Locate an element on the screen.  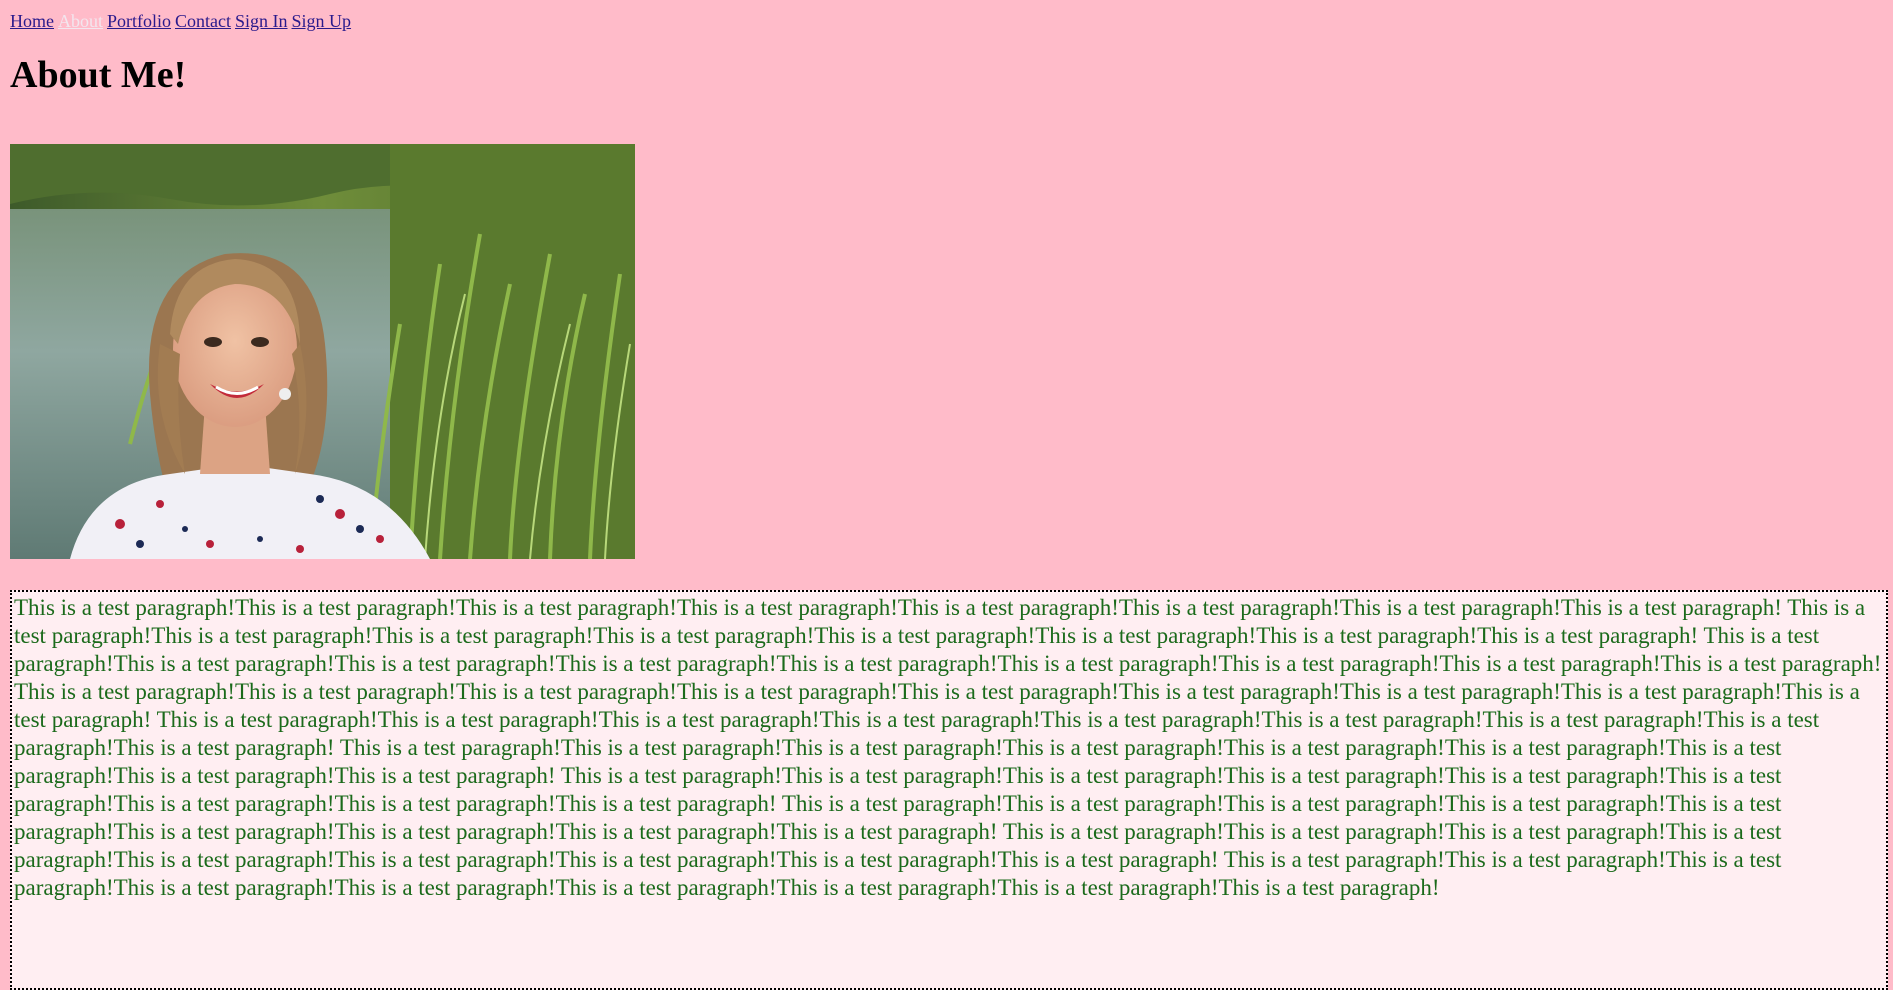
nav-link-sign-up: Sign Up is located at coordinates (322, 21).